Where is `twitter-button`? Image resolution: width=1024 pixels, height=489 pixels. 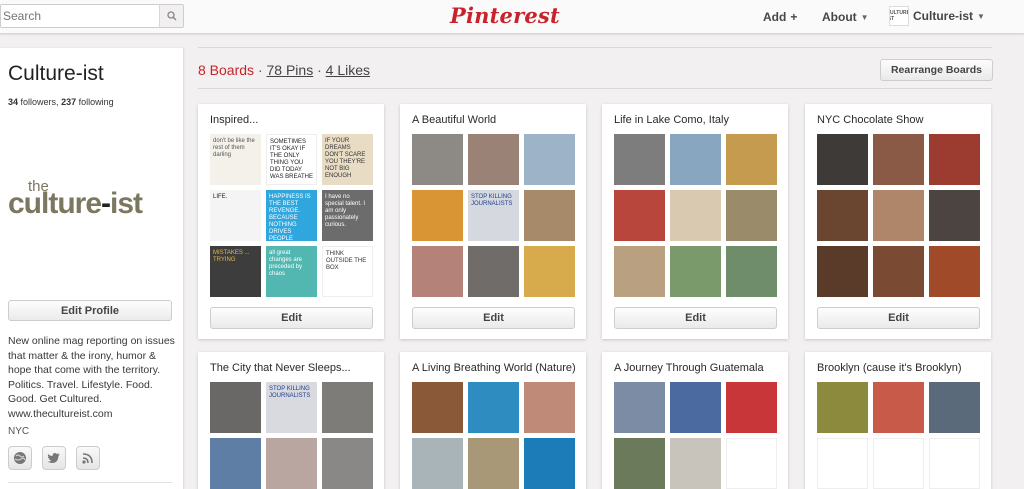
twitter-button is located at coordinates (54, 458).